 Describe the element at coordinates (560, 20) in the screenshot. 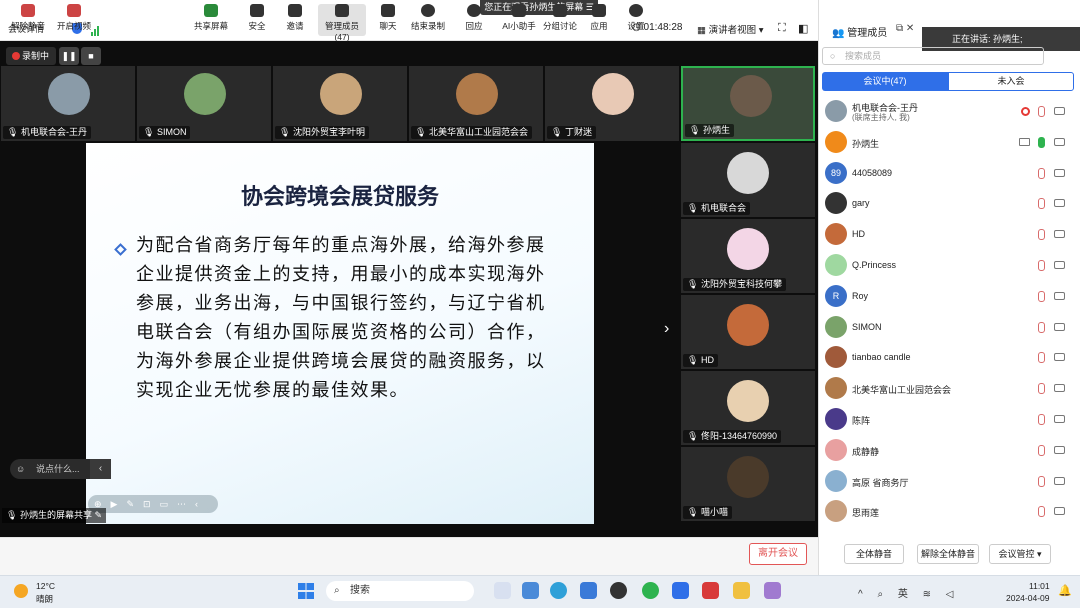

I see `breakout-button: 分组讨论` at that location.